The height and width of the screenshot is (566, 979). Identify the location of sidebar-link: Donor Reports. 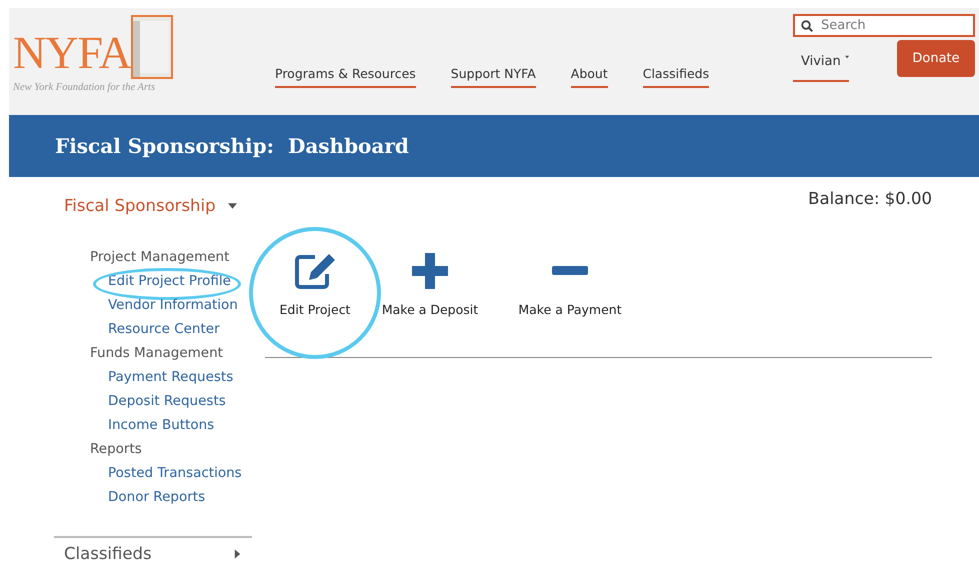
(157, 497).